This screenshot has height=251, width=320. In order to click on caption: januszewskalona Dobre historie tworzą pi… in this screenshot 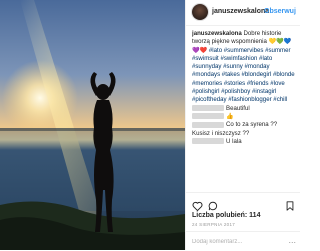, I will do `click(244, 67)`.